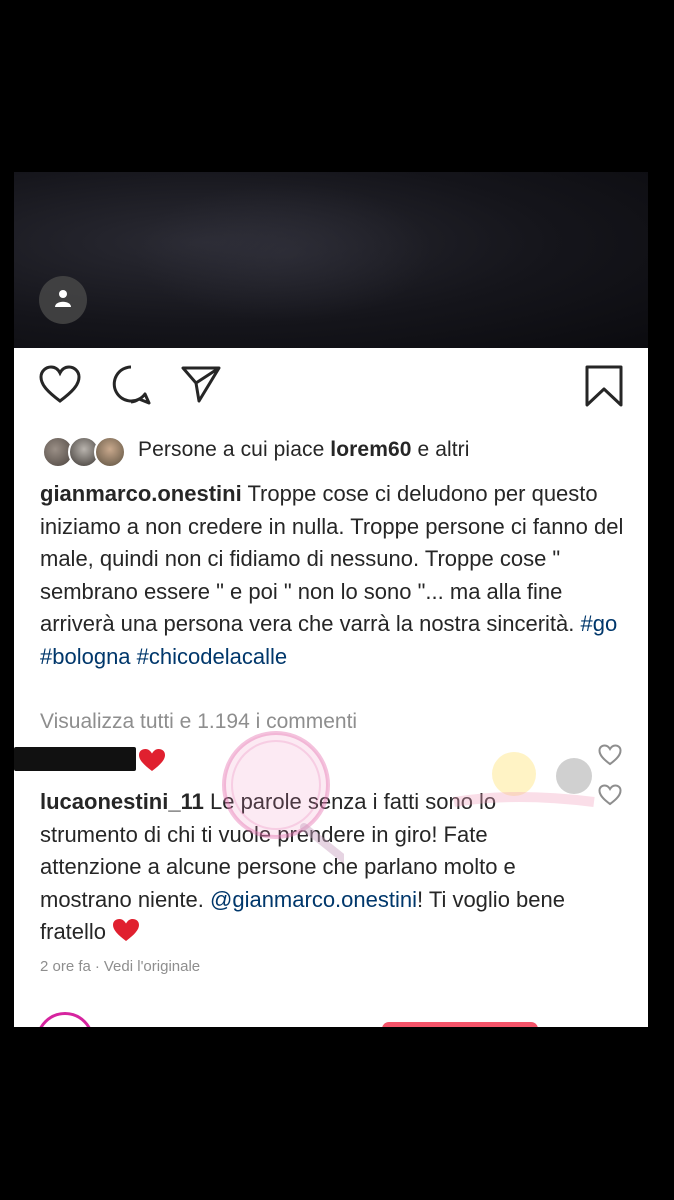  I want to click on liker-username: lorem60, so click(370, 449).